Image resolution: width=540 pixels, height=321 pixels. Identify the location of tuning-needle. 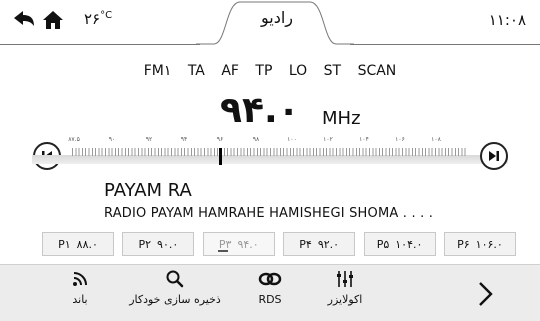
(220, 156).